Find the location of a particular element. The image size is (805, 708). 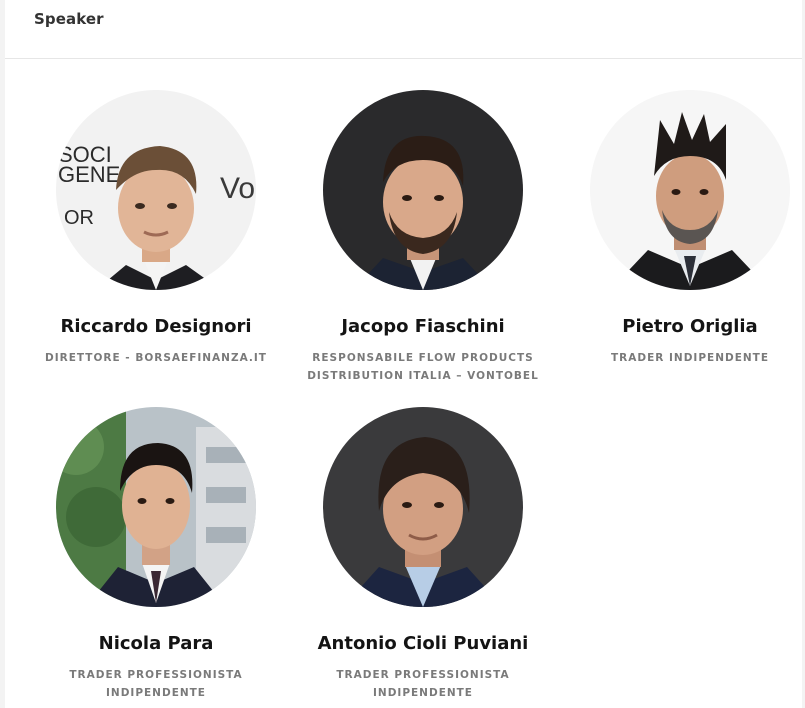

section-header: Speaker is located at coordinates (403, 29).